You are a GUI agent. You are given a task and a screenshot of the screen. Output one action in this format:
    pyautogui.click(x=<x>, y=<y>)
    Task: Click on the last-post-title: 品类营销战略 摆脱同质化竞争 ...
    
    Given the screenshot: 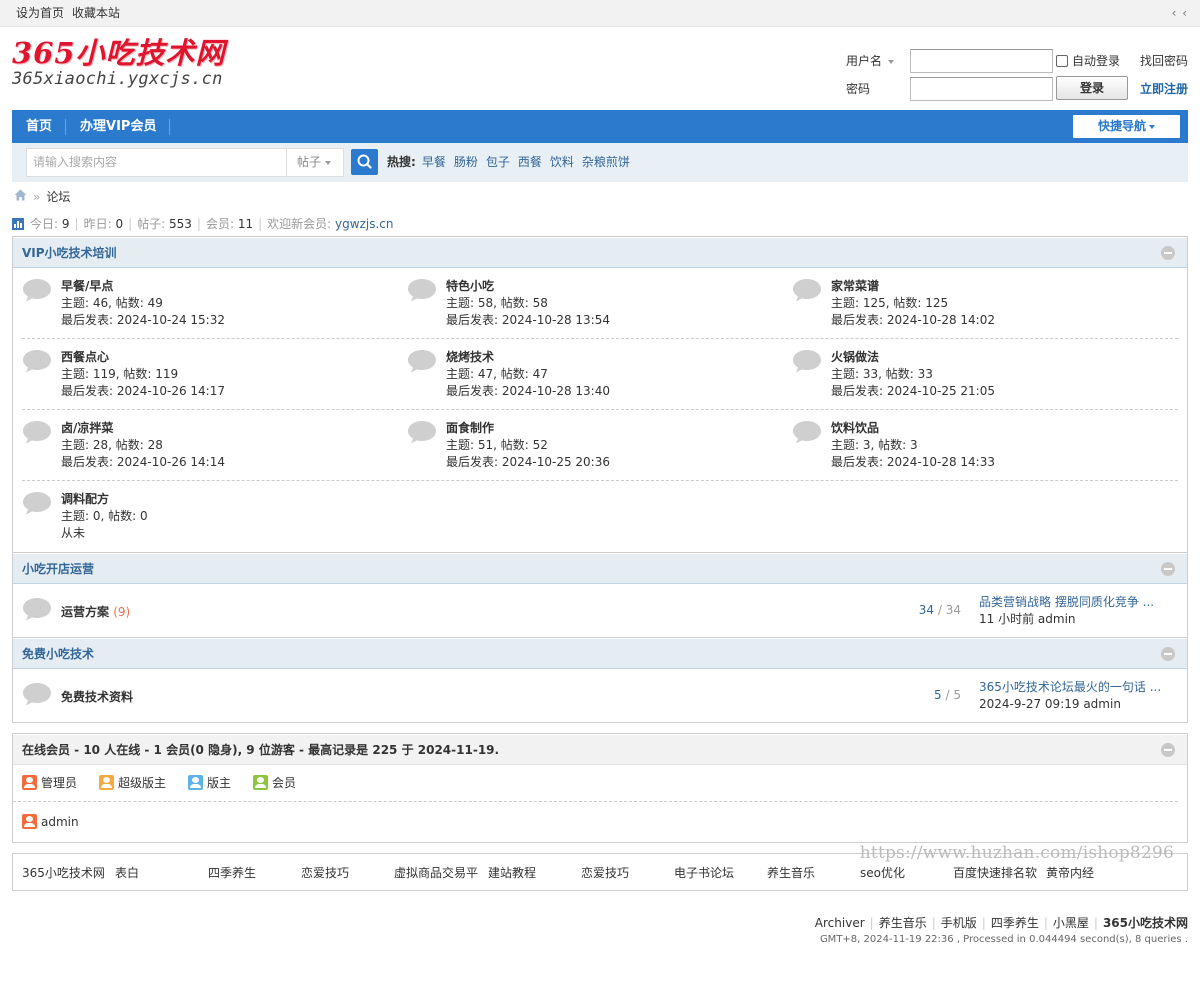 What is the action you would take?
    pyautogui.click(x=1066, y=602)
    